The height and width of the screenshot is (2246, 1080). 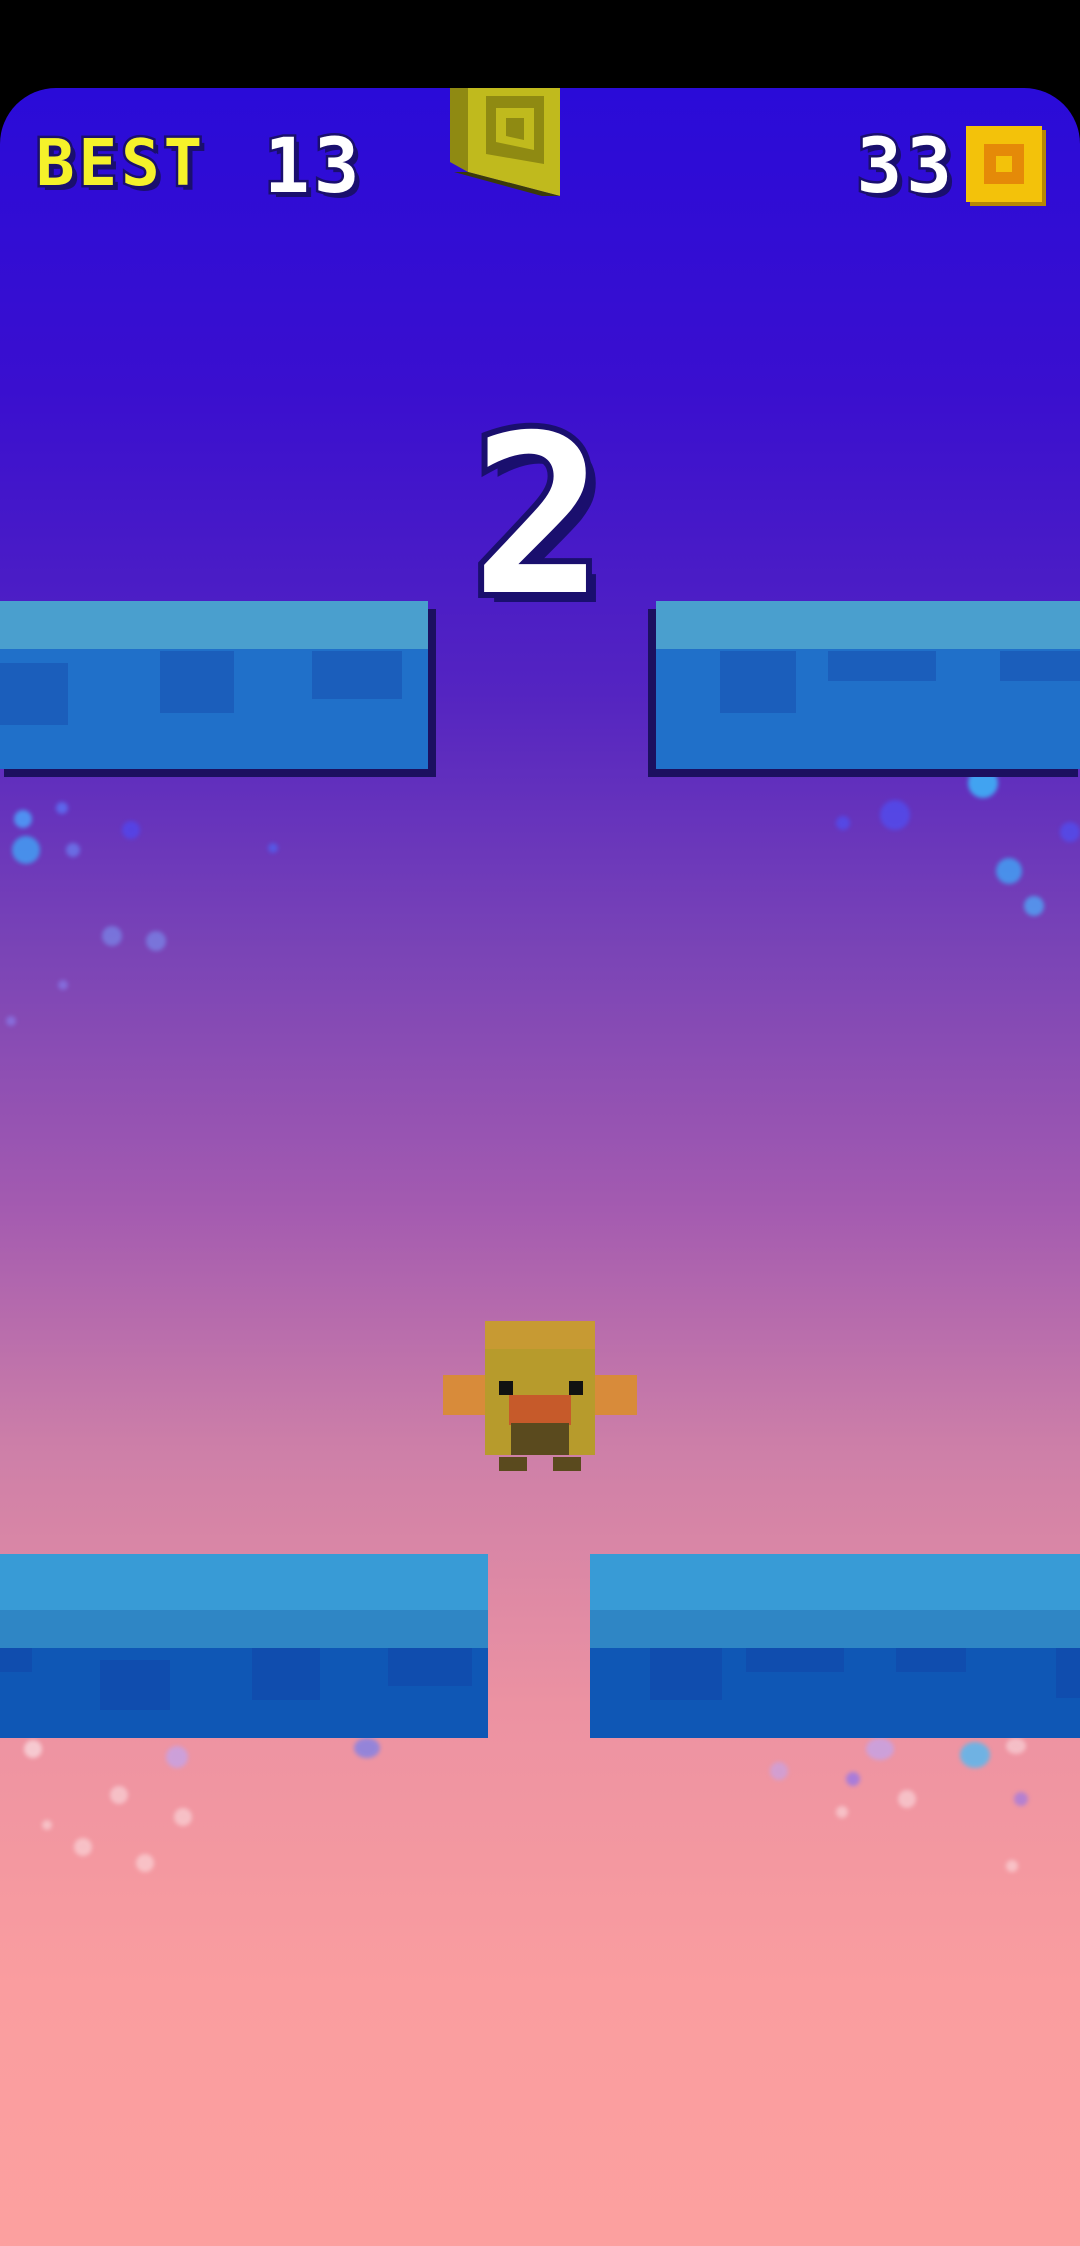 I want to click on coin-icon, so click(x=1004, y=164).